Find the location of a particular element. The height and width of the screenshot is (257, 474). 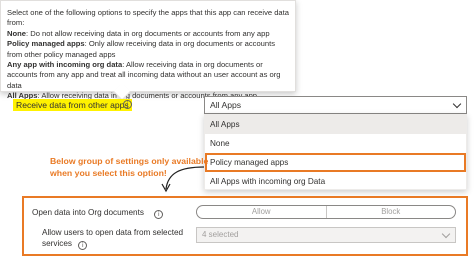

toggle-block: Block is located at coordinates (391, 212).